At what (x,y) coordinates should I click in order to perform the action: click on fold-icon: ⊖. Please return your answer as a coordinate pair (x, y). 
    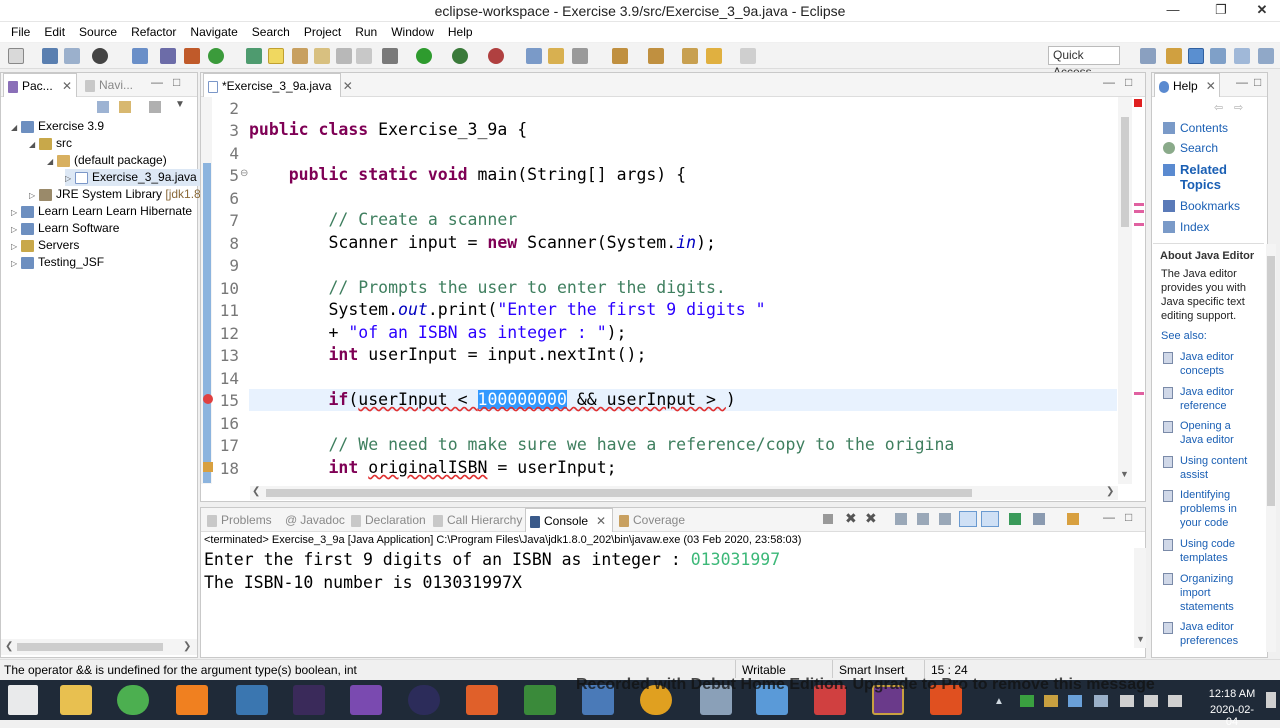
    Looking at the image, I should click on (244, 173).